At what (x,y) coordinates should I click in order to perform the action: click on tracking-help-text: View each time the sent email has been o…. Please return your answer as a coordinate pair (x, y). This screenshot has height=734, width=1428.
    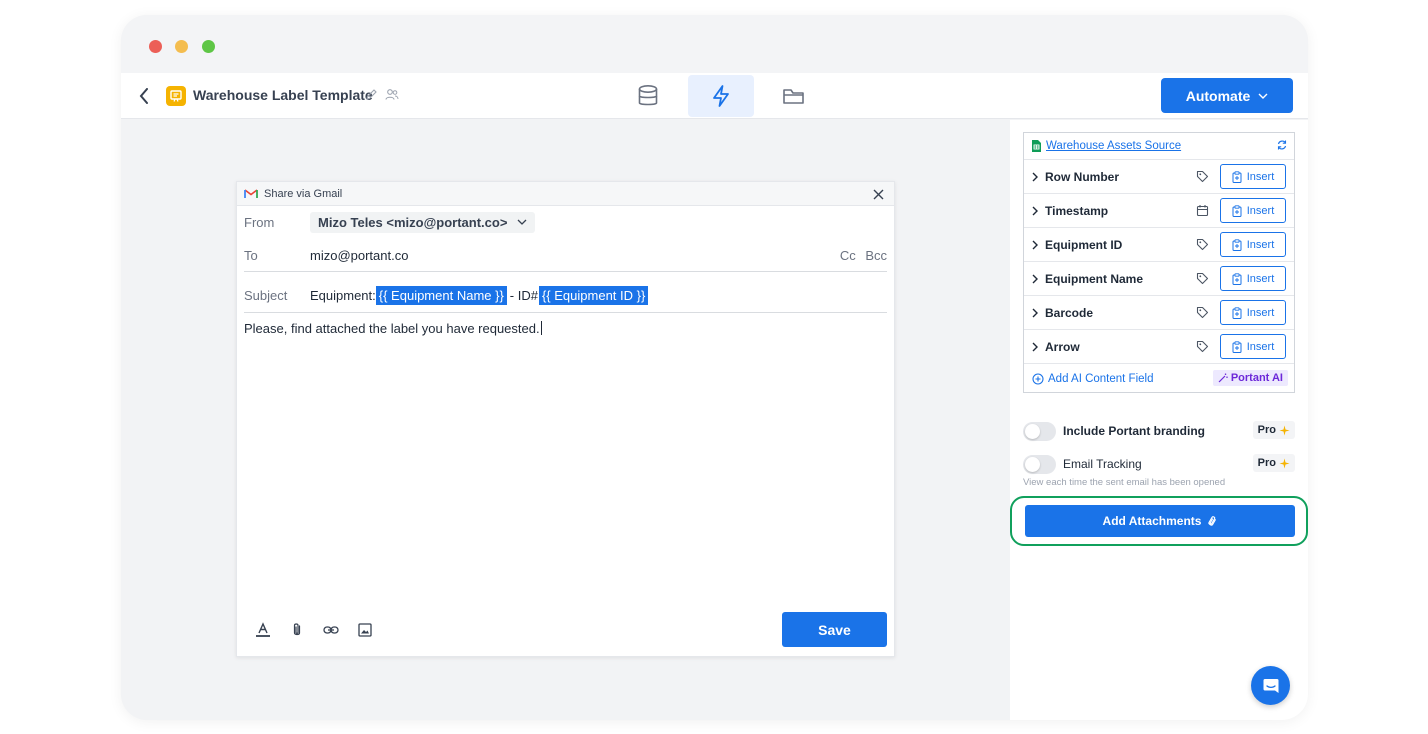
    Looking at the image, I should click on (1124, 482).